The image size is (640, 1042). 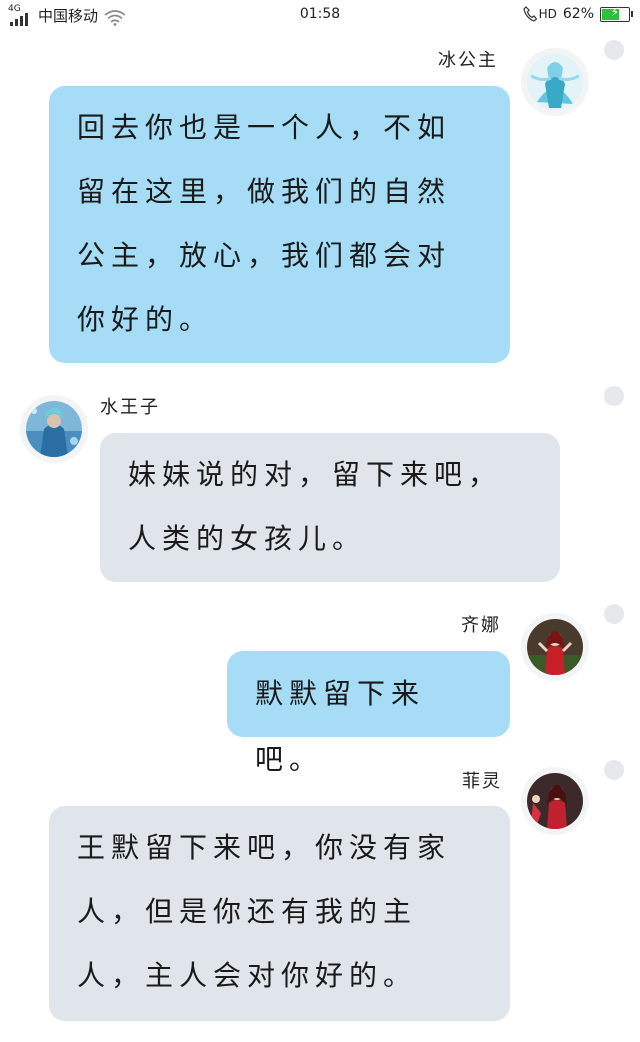 I want to click on call-icon, so click(x=529, y=14).